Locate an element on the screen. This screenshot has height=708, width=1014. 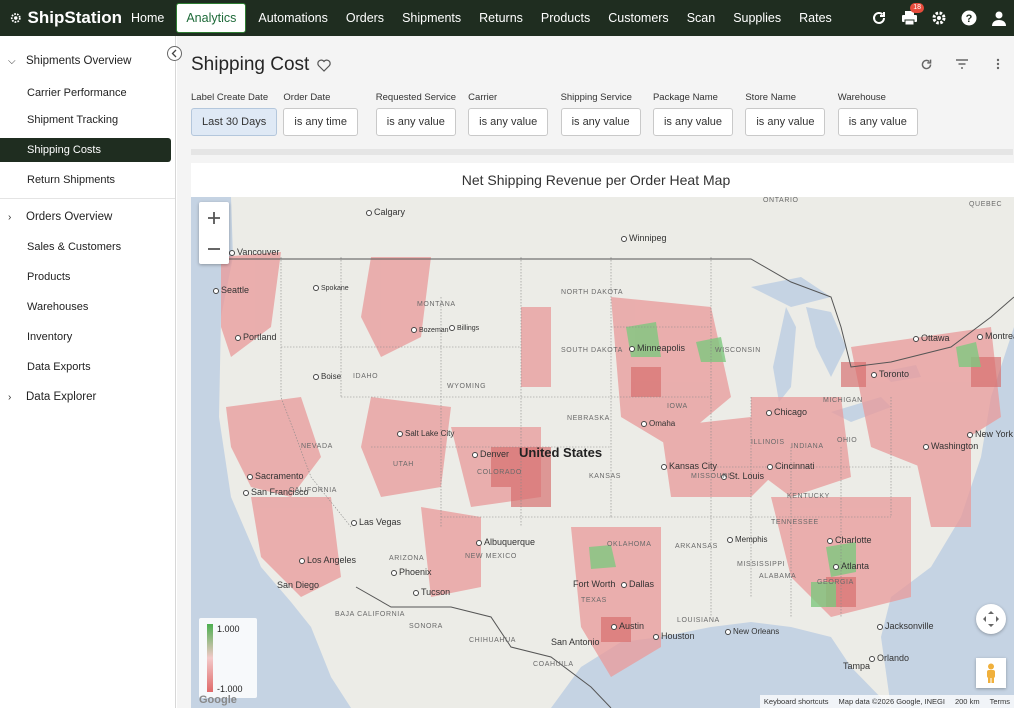
sidebar-item-carrier-performance: Carrier Performance is located at coordinates (87, 93).